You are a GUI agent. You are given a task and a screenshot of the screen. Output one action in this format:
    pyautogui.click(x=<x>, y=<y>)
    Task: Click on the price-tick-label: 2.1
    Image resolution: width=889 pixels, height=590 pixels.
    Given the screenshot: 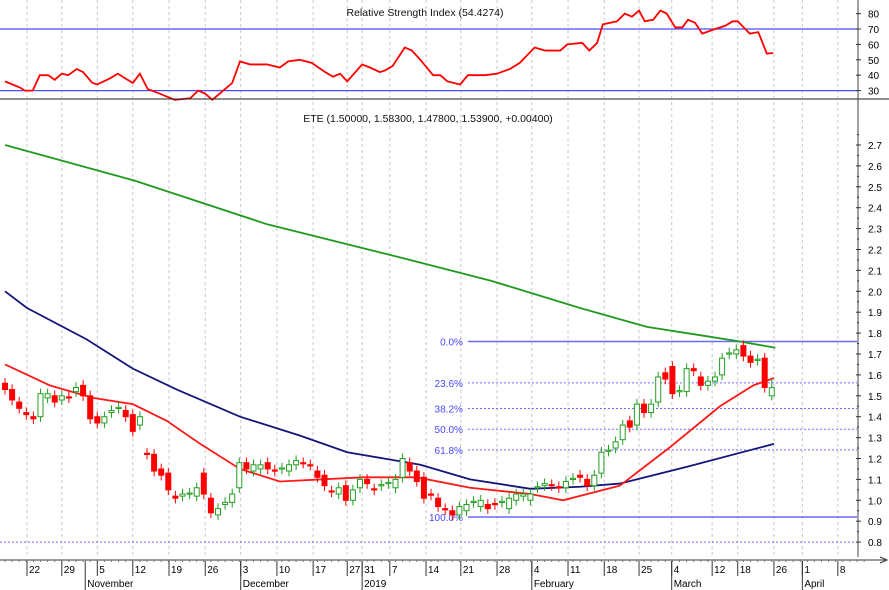 What is the action you would take?
    pyautogui.click(x=875, y=271)
    